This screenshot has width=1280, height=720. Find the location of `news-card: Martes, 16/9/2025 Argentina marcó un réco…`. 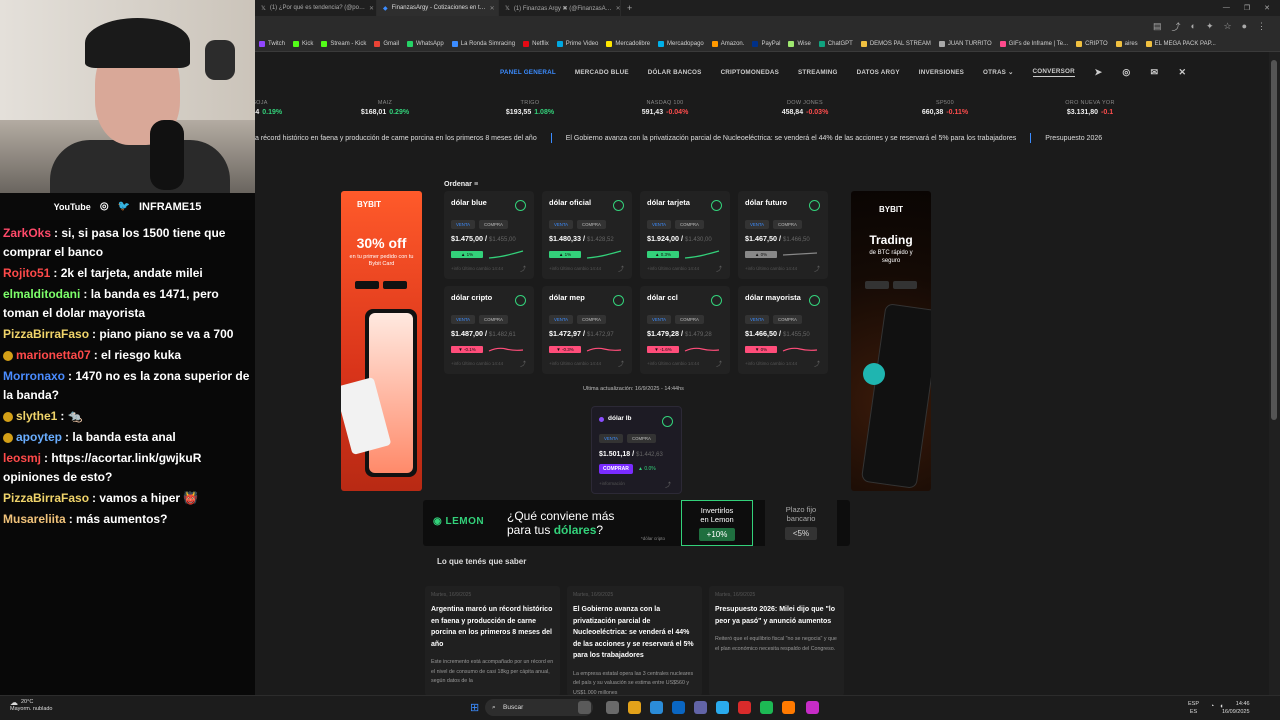

news-card: Martes, 16/9/2025 Argentina marcó un réco… is located at coordinates (492, 641).